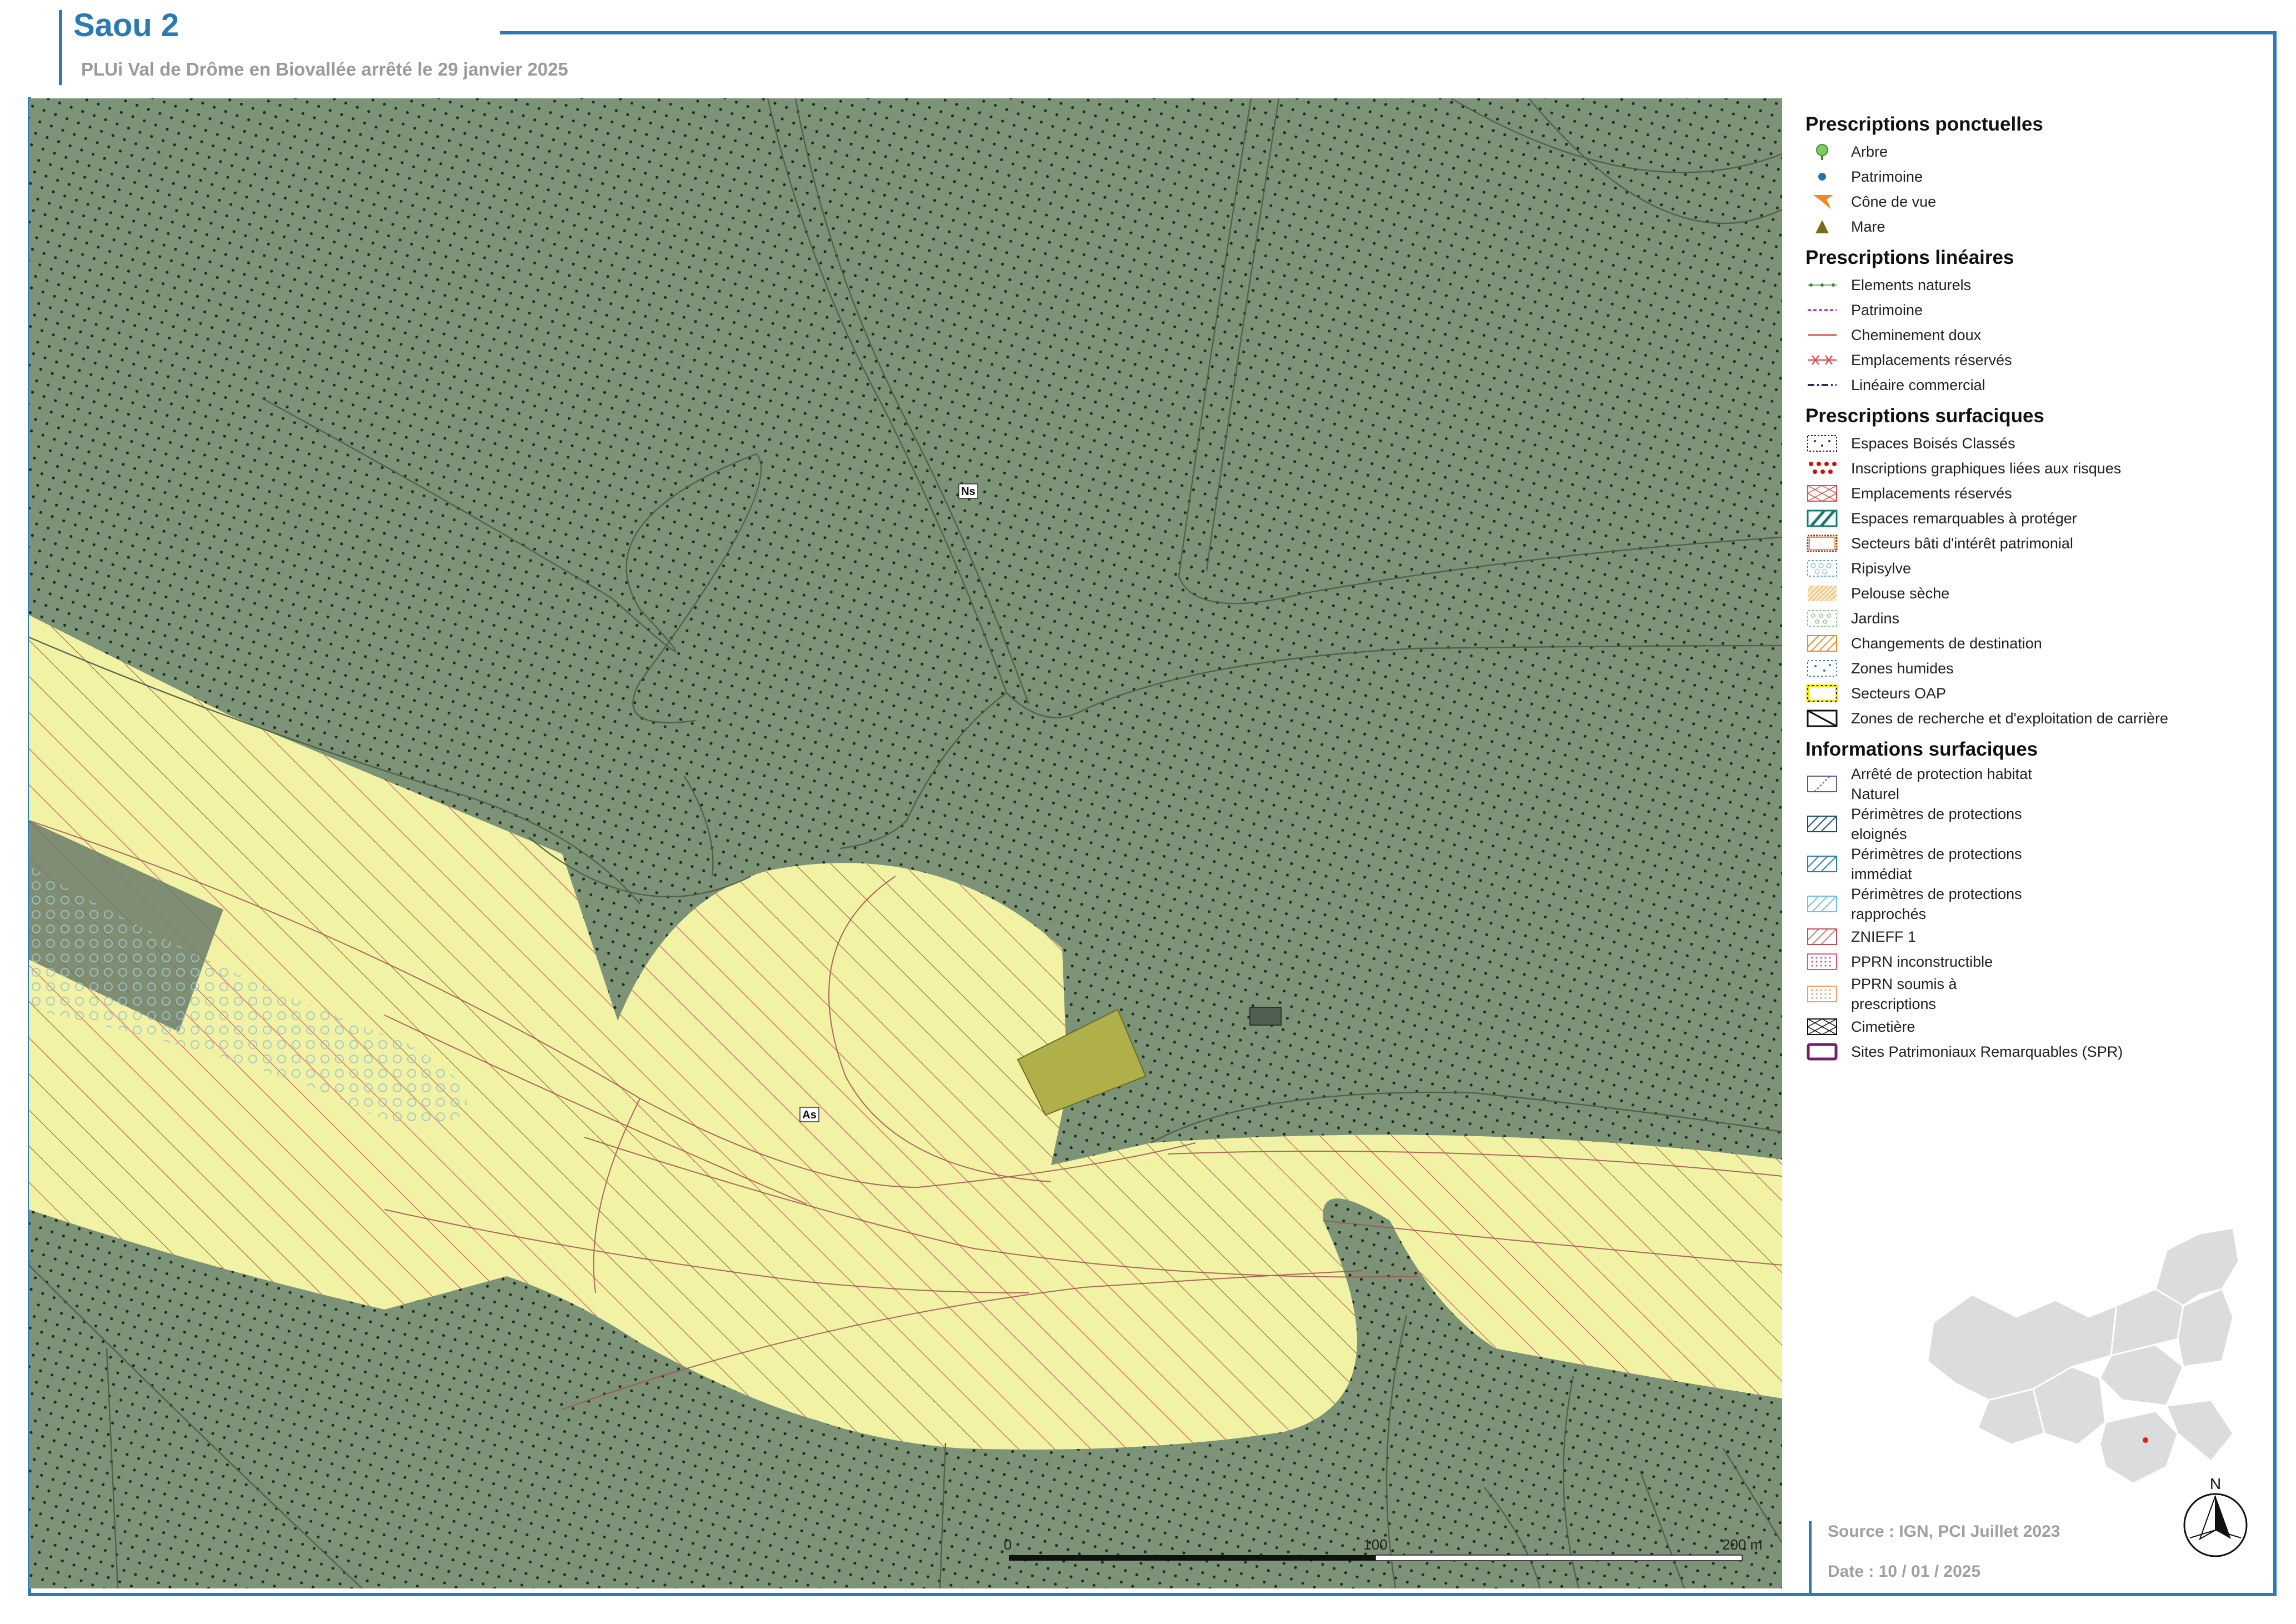  I want to click on footer-accent-bar, so click(1810, 1557).